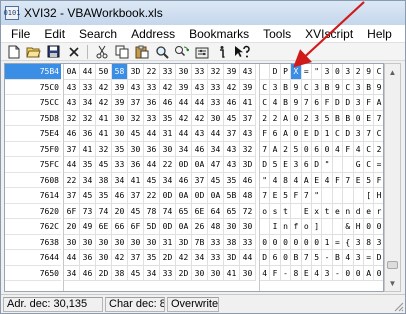 The height and width of the screenshot is (314, 406). I want to click on hex-cell: 2D, so click(104, 273).